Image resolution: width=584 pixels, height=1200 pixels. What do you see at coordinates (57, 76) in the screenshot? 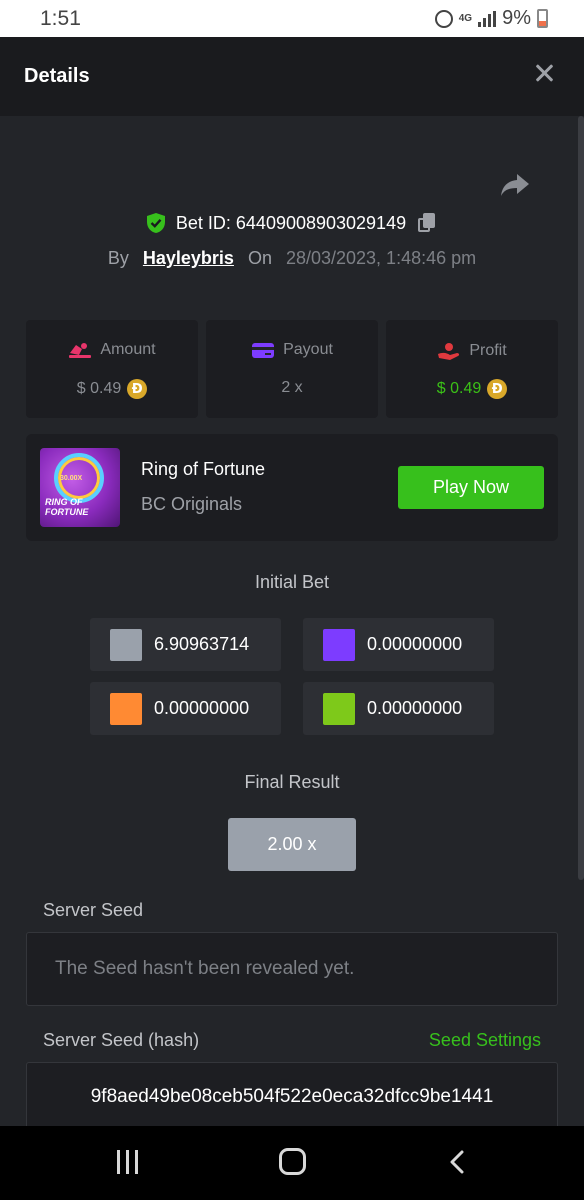
I see `page-title: Details` at bounding box center [57, 76].